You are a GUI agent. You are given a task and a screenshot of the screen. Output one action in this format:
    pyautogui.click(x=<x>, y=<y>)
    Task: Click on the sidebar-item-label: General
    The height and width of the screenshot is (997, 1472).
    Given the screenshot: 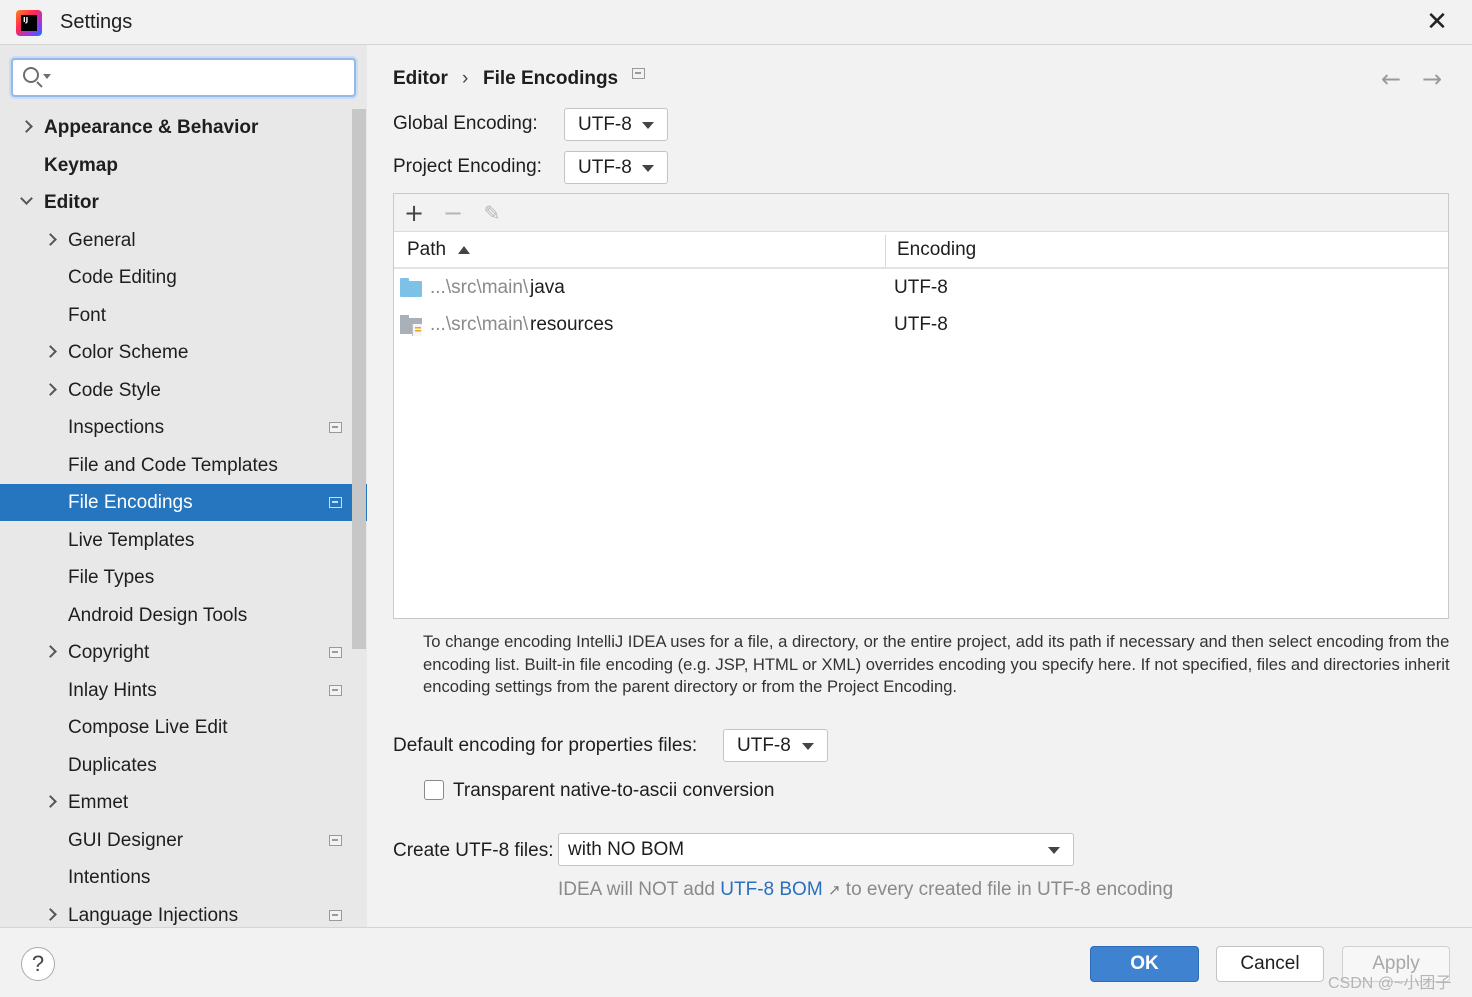 What is the action you would take?
    pyautogui.click(x=102, y=240)
    